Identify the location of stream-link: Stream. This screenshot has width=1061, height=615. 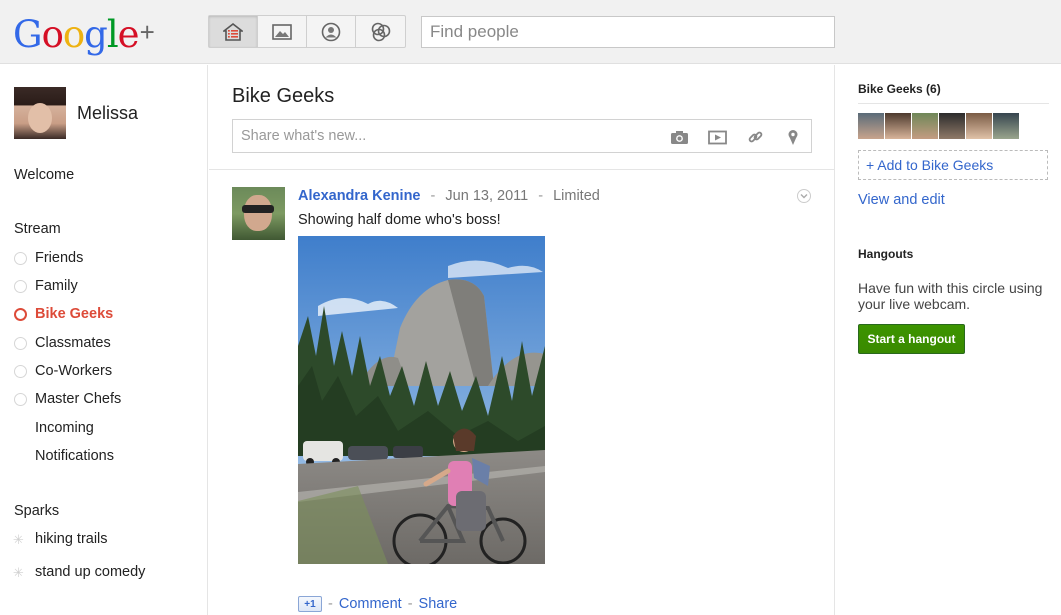
(37, 229).